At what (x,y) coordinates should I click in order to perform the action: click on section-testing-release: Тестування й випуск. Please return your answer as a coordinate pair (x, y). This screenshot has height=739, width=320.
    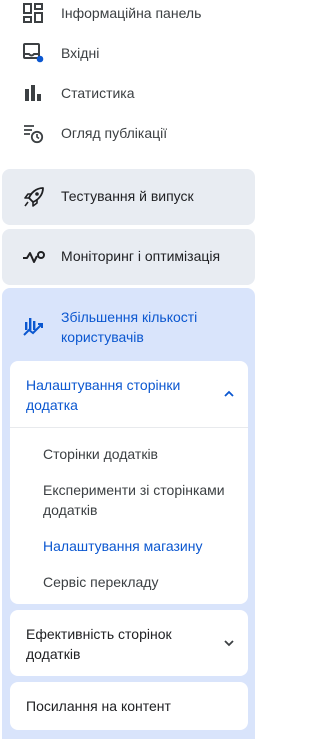
    Looking at the image, I should click on (128, 197).